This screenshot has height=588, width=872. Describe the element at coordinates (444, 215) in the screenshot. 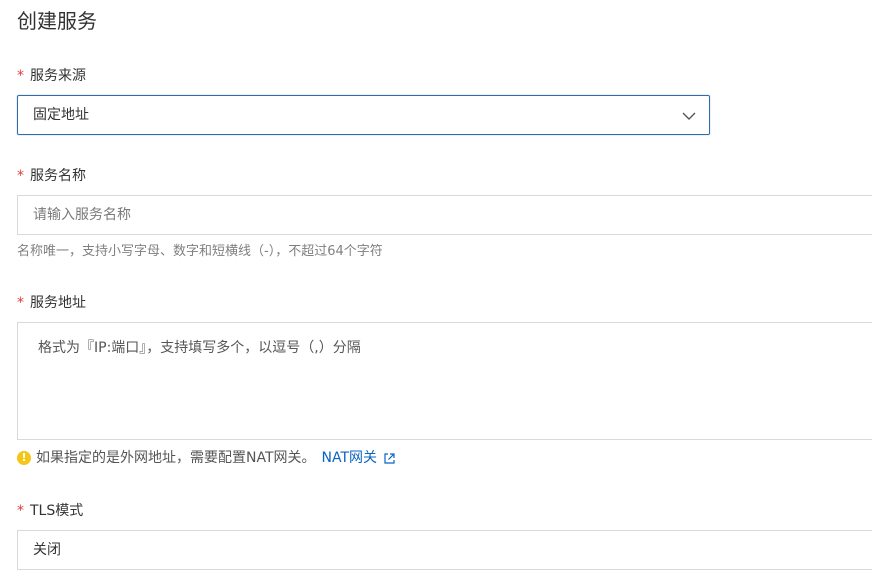

I see `service-name-input: 请输入服务名称` at that location.